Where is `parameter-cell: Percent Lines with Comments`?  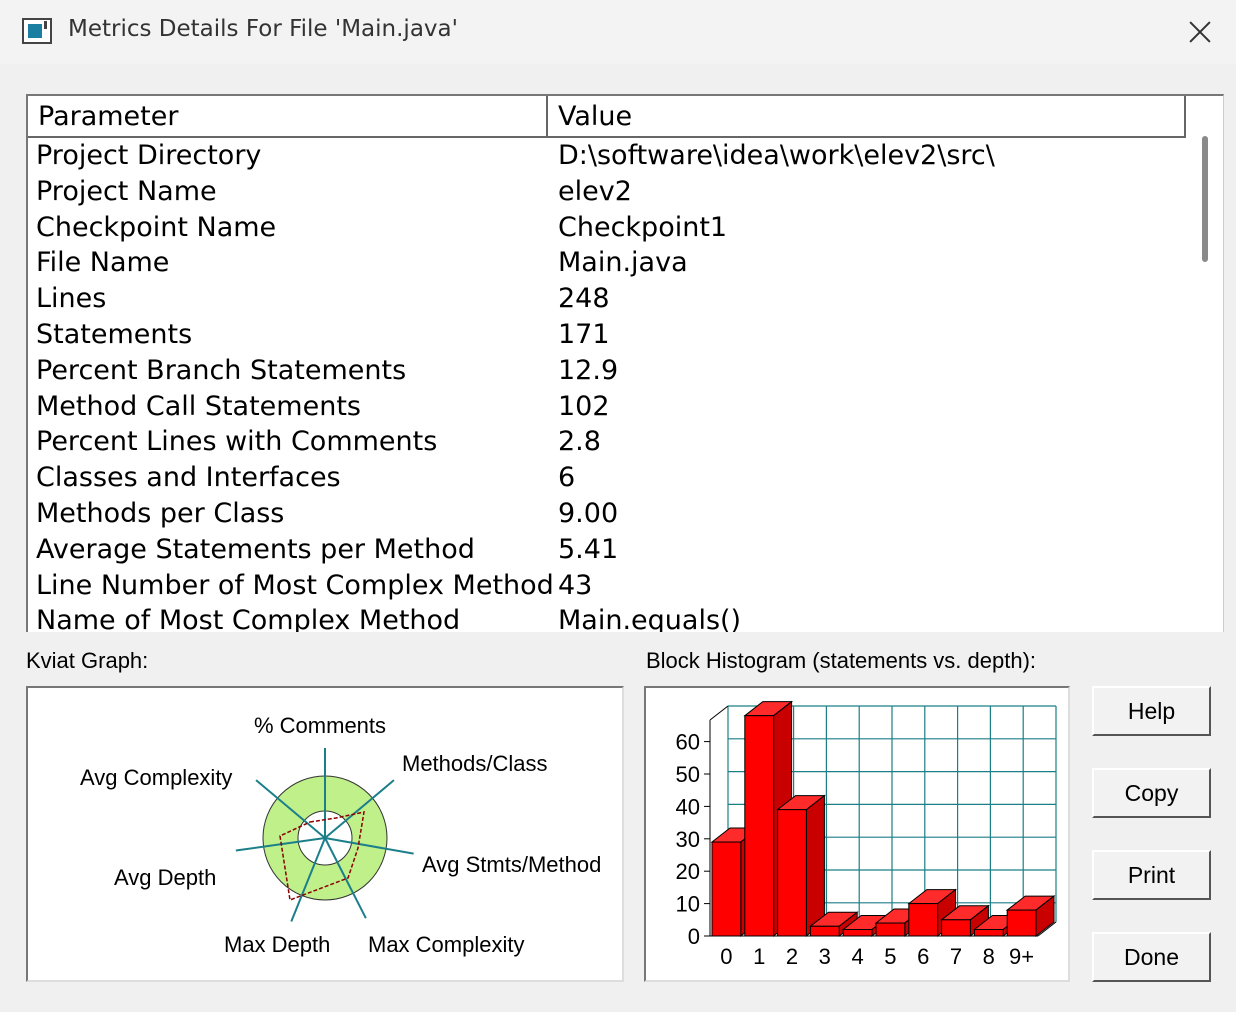 parameter-cell: Percent Lines with Comments is located at coordinates (237, 442).